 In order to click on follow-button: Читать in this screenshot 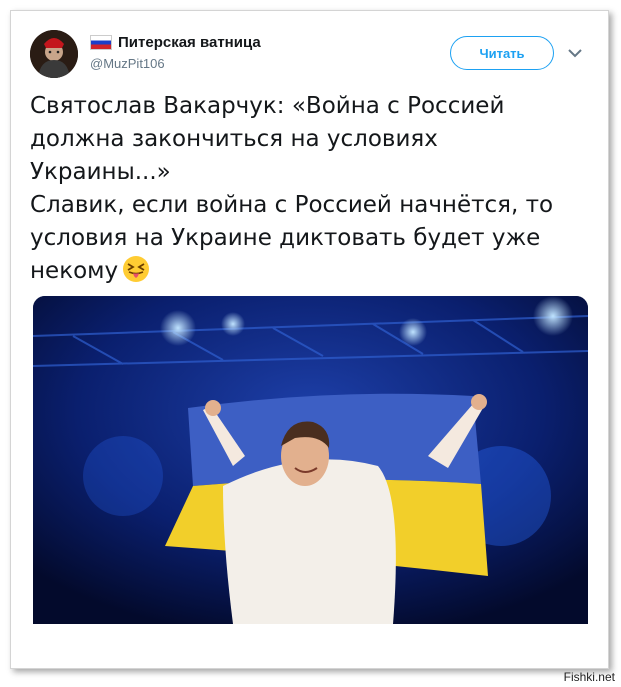, I will do `click(502, 53)`.